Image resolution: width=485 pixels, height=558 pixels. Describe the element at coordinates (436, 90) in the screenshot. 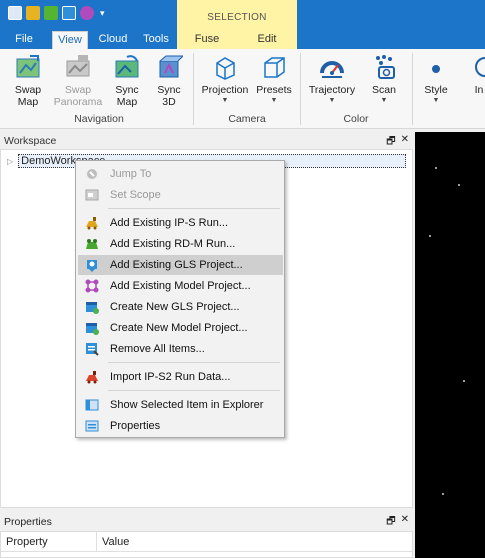

I see `style-label: Style` at that location.